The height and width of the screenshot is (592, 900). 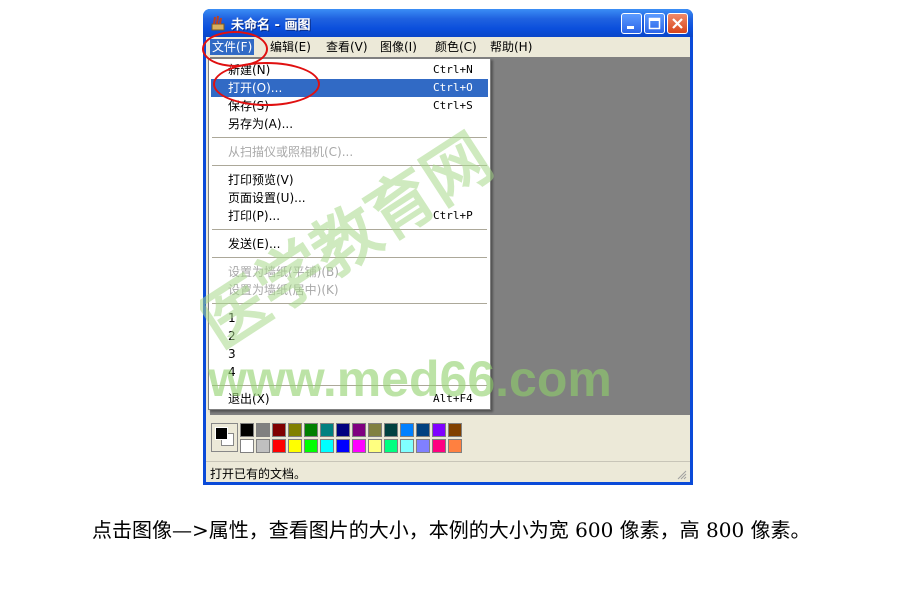 What do you see at coordinates (349, 399) in the screenshot?
I see `menu-item-exit: 退出(X) Alt+F4` at bounding box center [349, 399].